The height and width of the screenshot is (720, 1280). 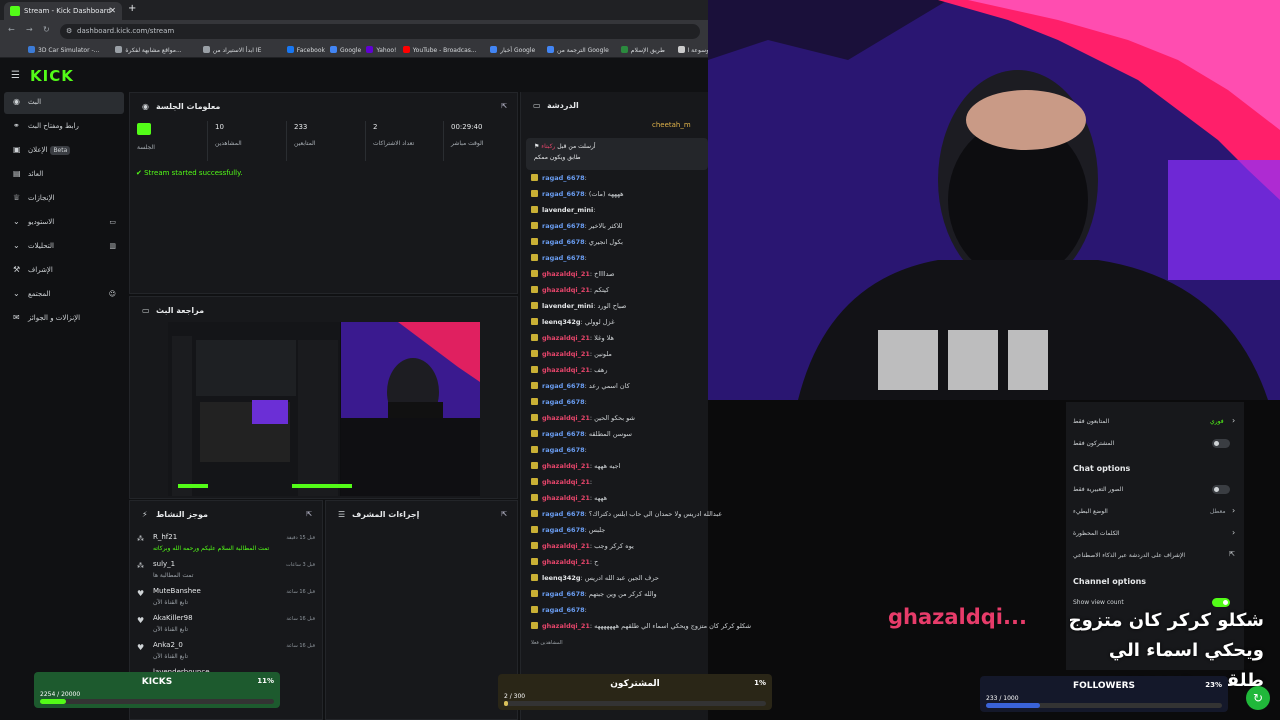 I want to click on emote-only-toggle, so click(x=1221, y=489).